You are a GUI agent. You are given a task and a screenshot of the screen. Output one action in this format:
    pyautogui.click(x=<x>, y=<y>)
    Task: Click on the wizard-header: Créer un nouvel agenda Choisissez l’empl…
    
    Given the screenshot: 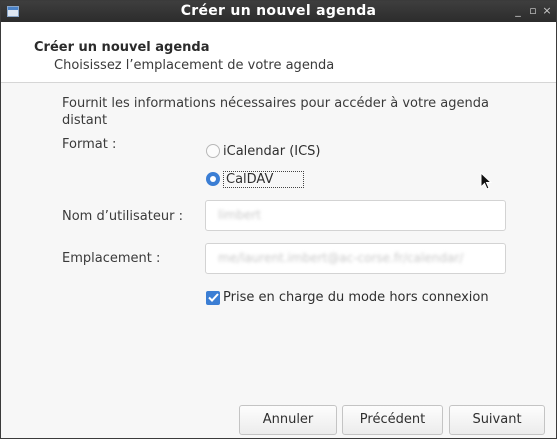 What is the action you would take?
    pyautogui.click(x=278, y=52)
    